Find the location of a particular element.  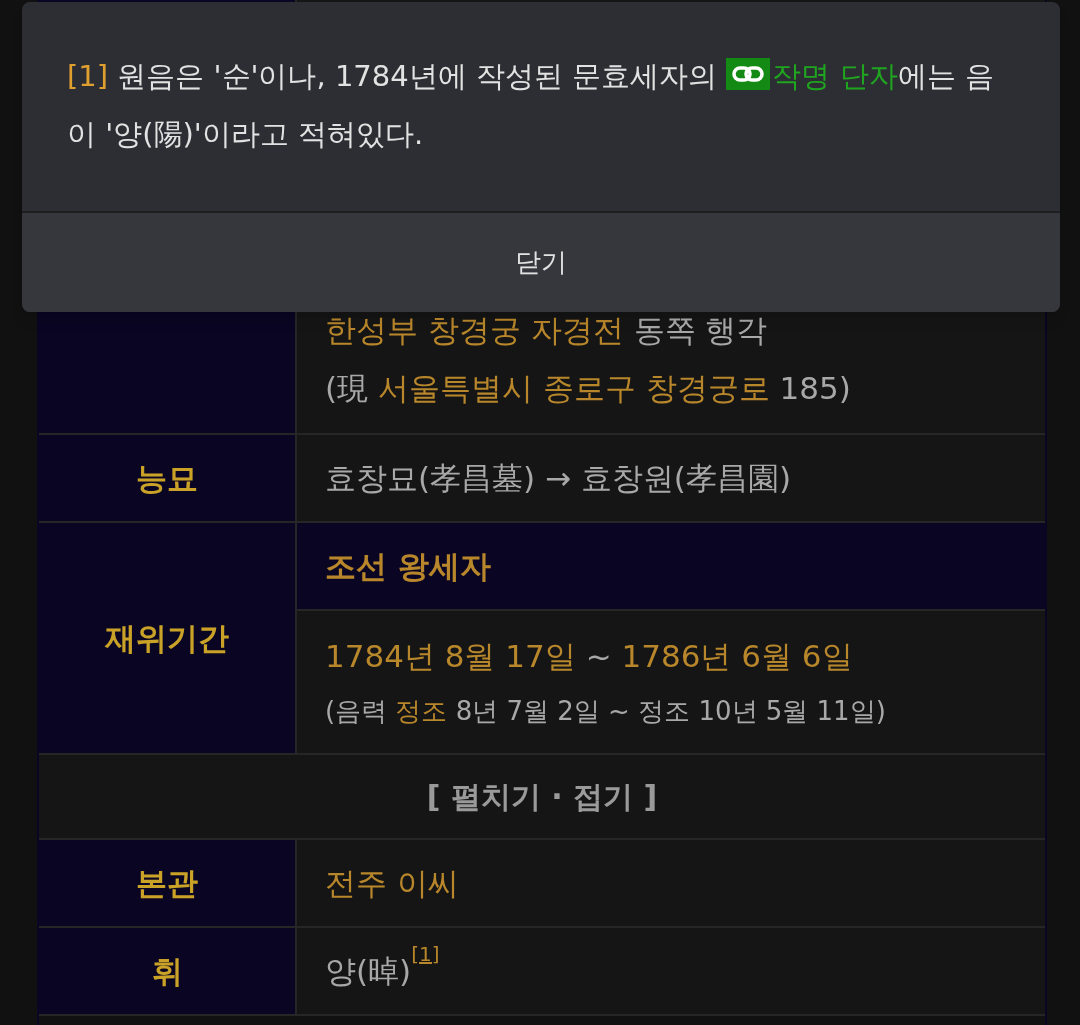

cell-text: (現 서울특별시 종로구 창경궁로 185) is located at coordinates (588, 388).